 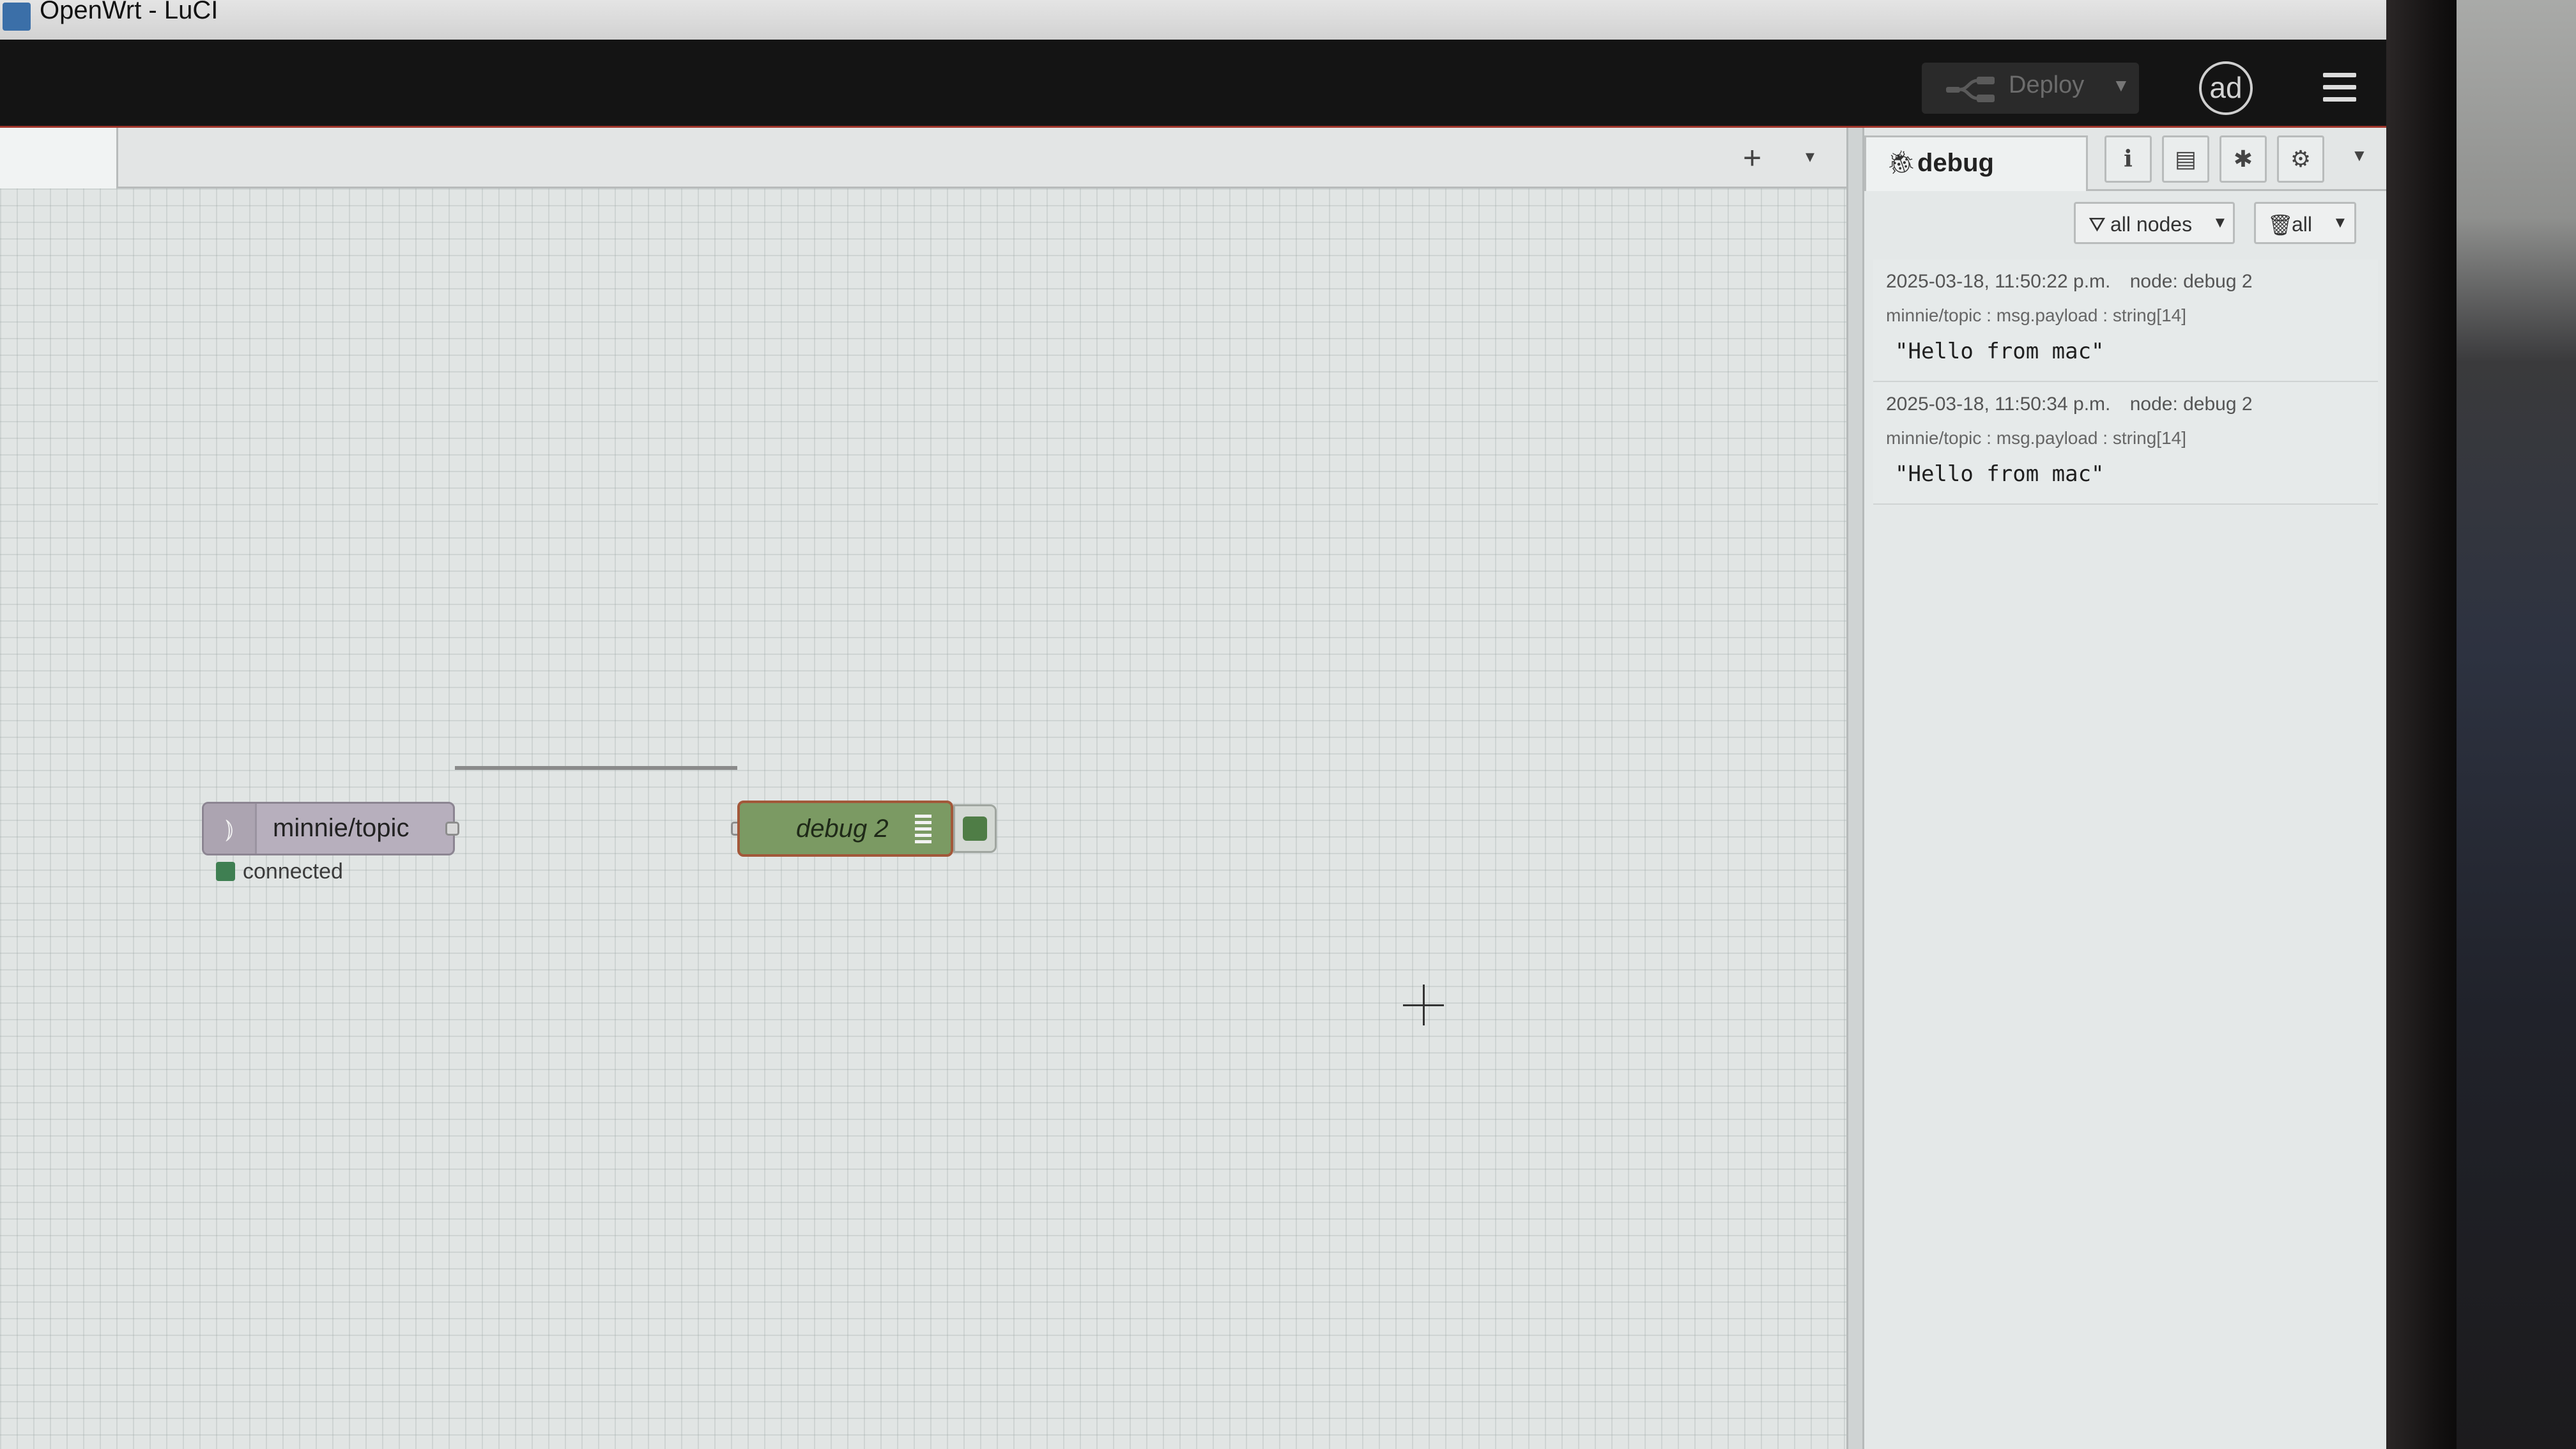 I want to click on crosshair-cursor-icon, so click(x=1423, y=1005).